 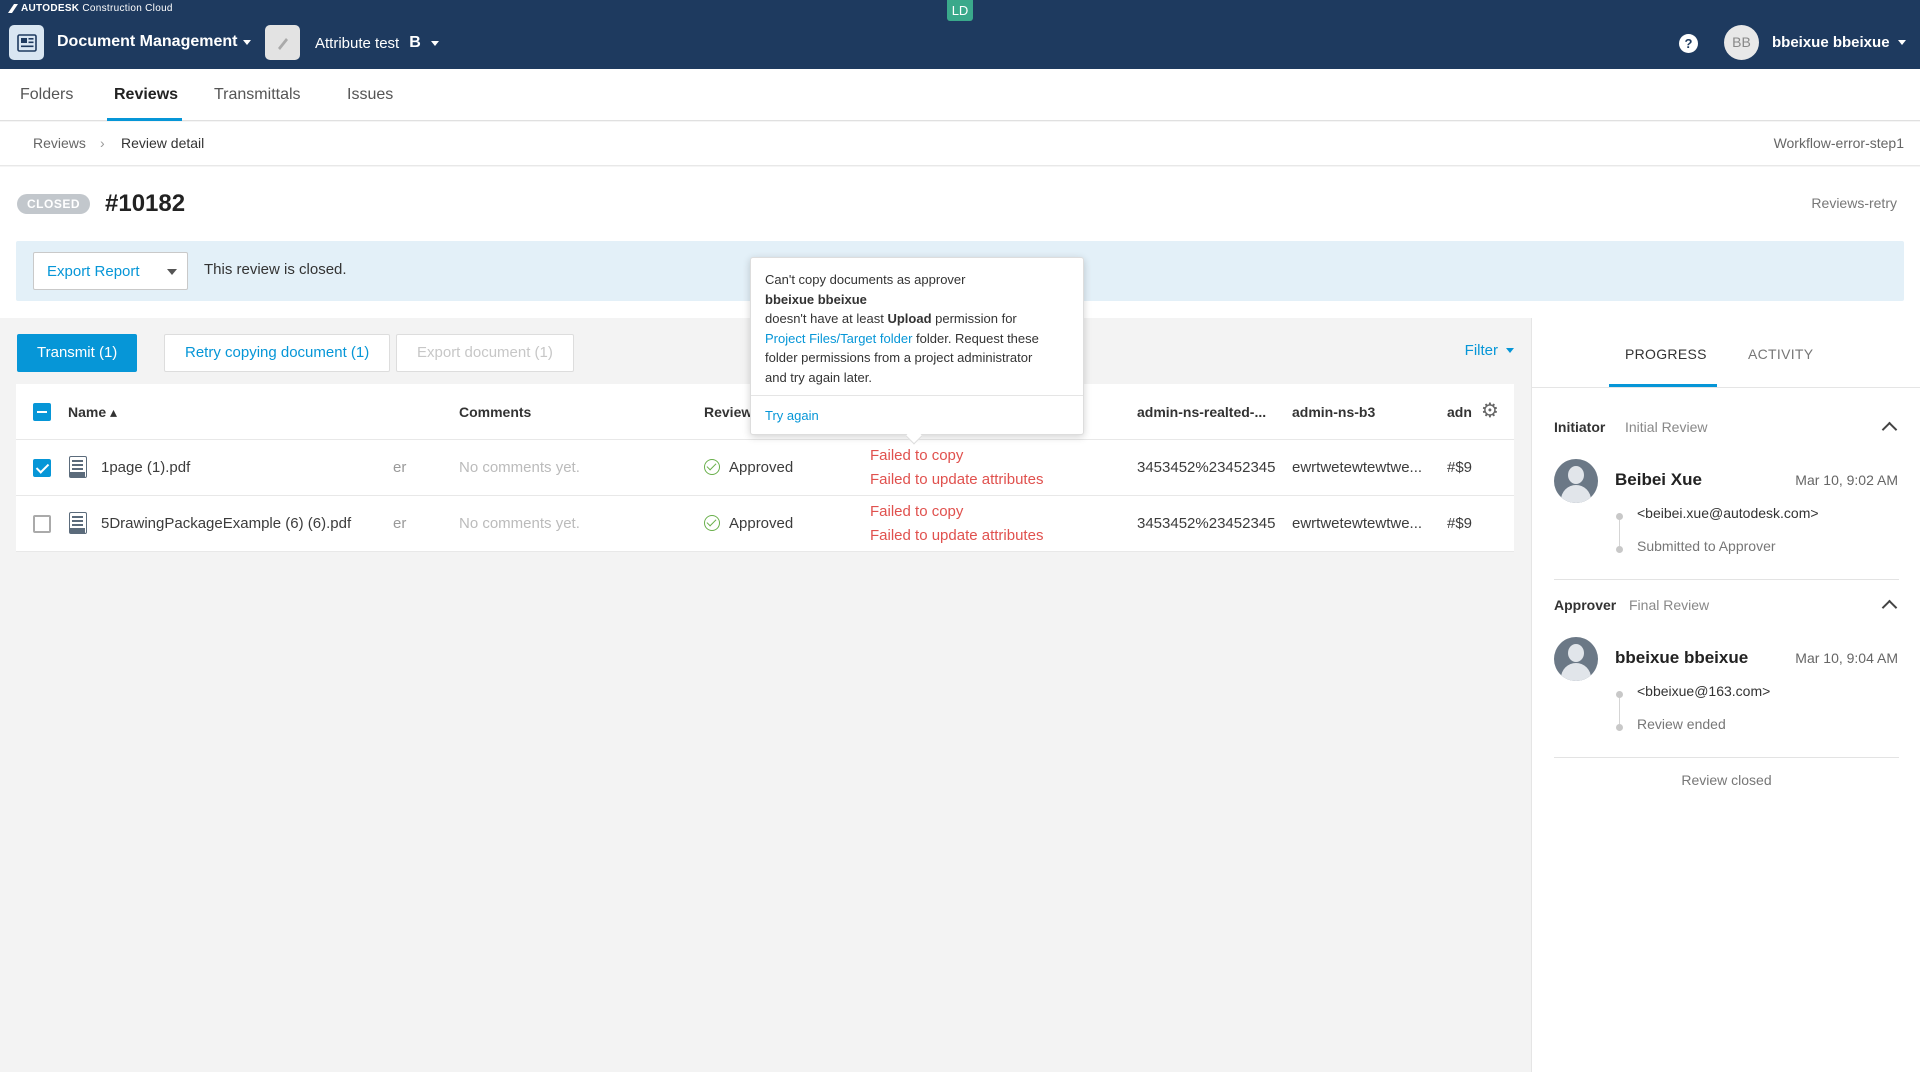 I want to click on autodesk-logo: AUTODESK Construction Cloud, so click(x=90, y=8).